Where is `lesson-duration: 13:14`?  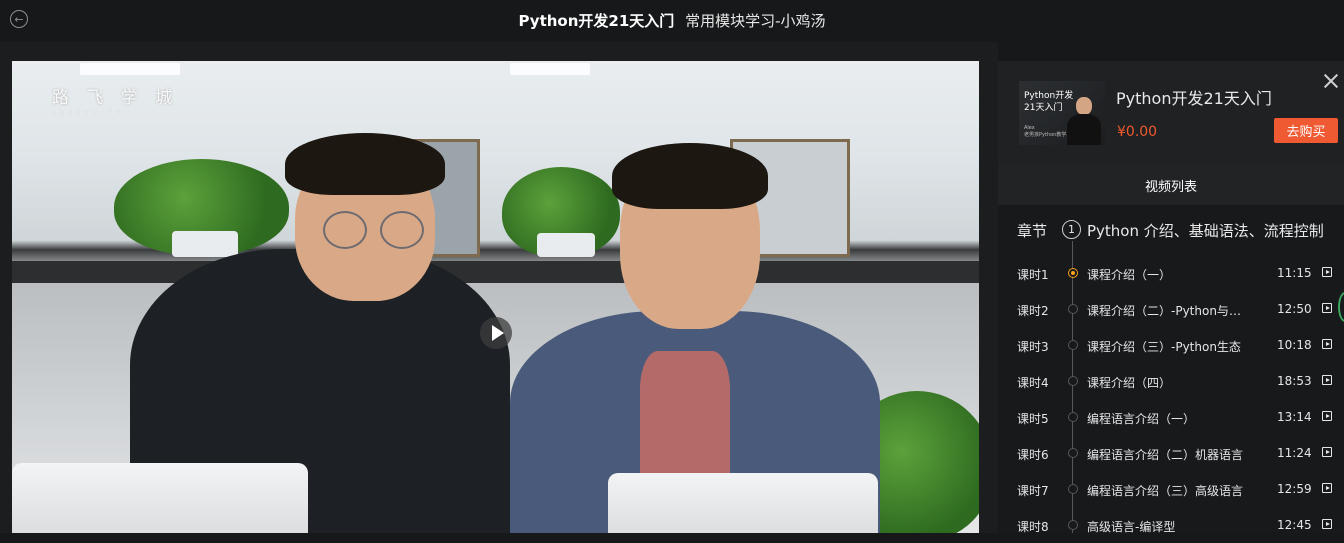
lesson-duration: 13:14 is located at coordinates (1294, 417).